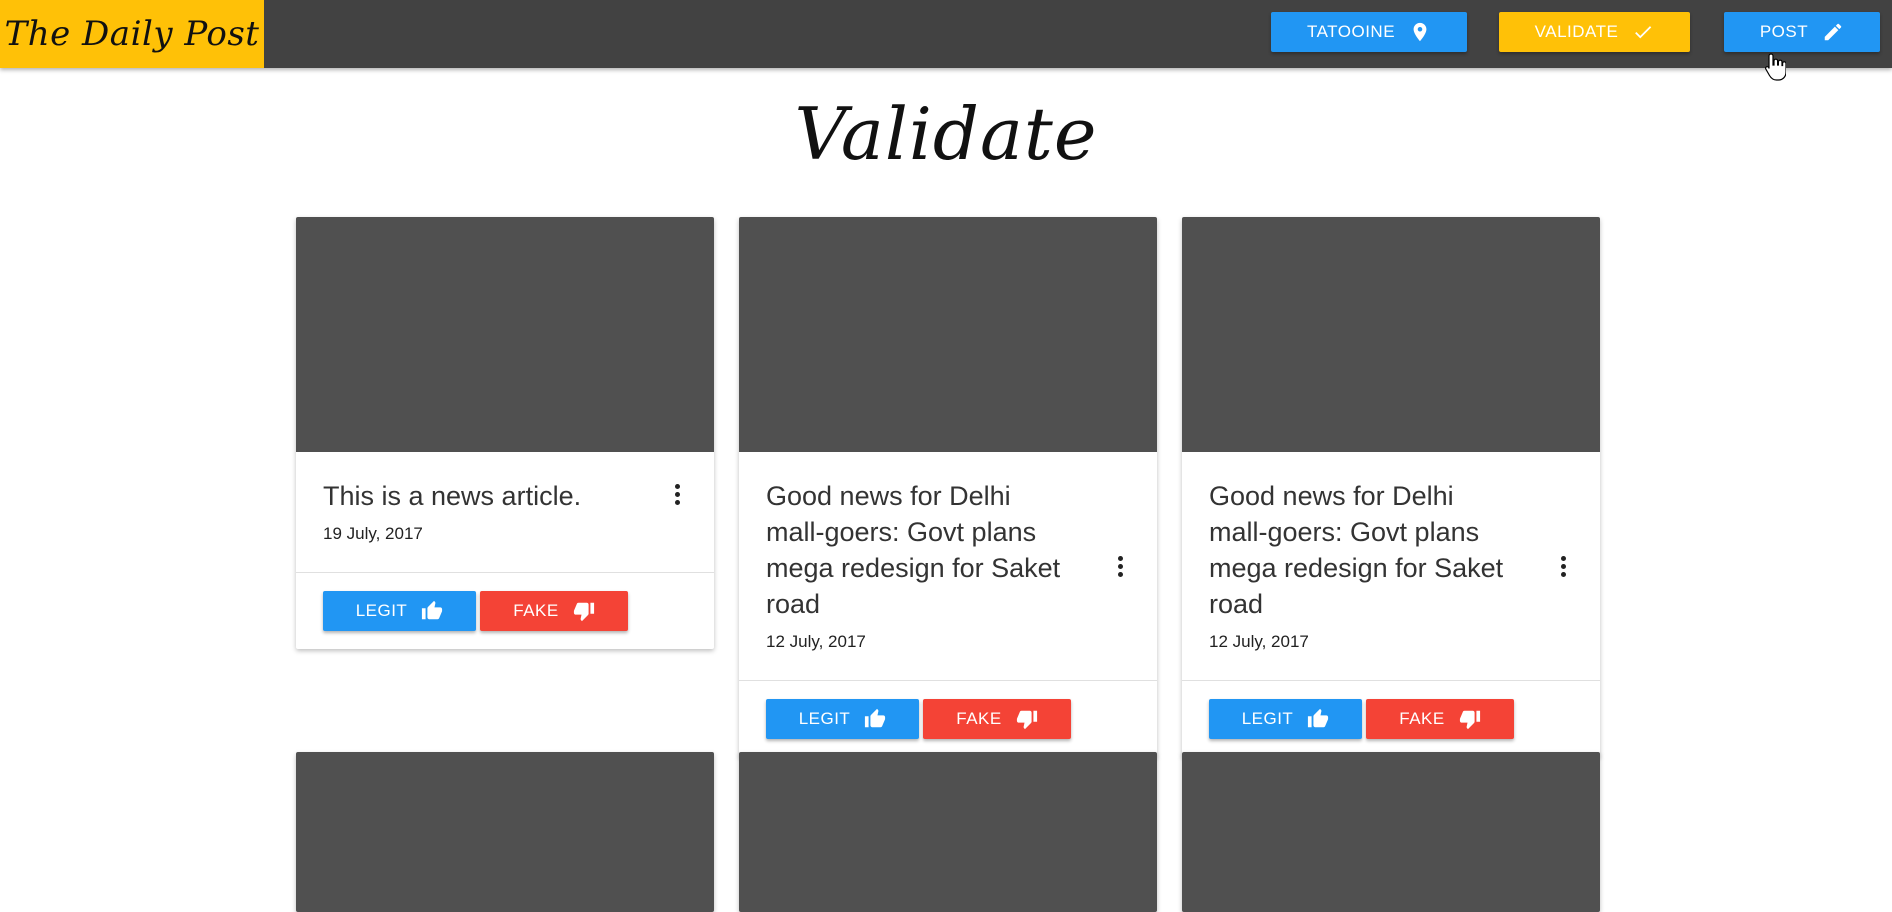 The width and height of the screenshot is (1892, 912). Describe the element at coordinates (1420, 32) in the screenshot. I see `map-pin-icon` at that location.